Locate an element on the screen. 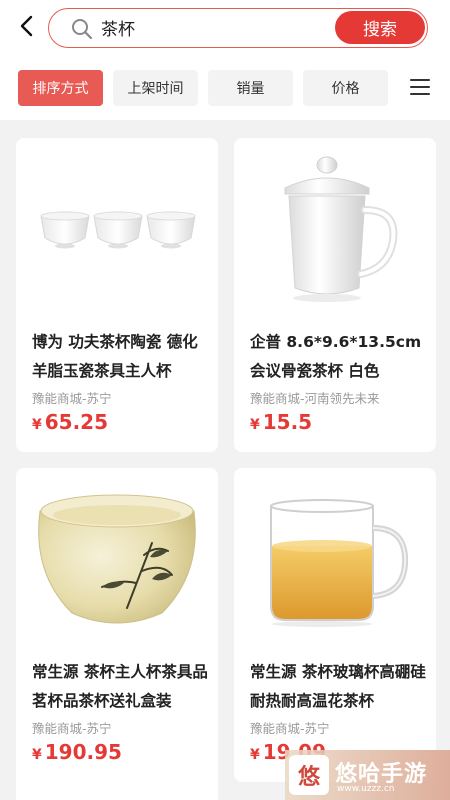 The height and width of the screenshot is (800, 450). sort-chip-listing-time: 上架时间 is located at coordinates (155, 88).